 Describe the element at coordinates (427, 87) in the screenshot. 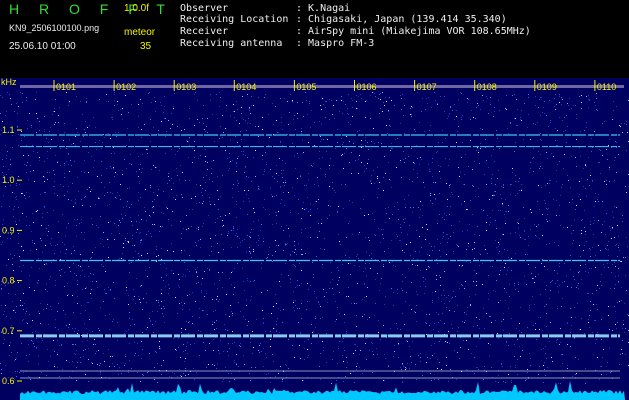

I see `time-label: 0107` at that location.